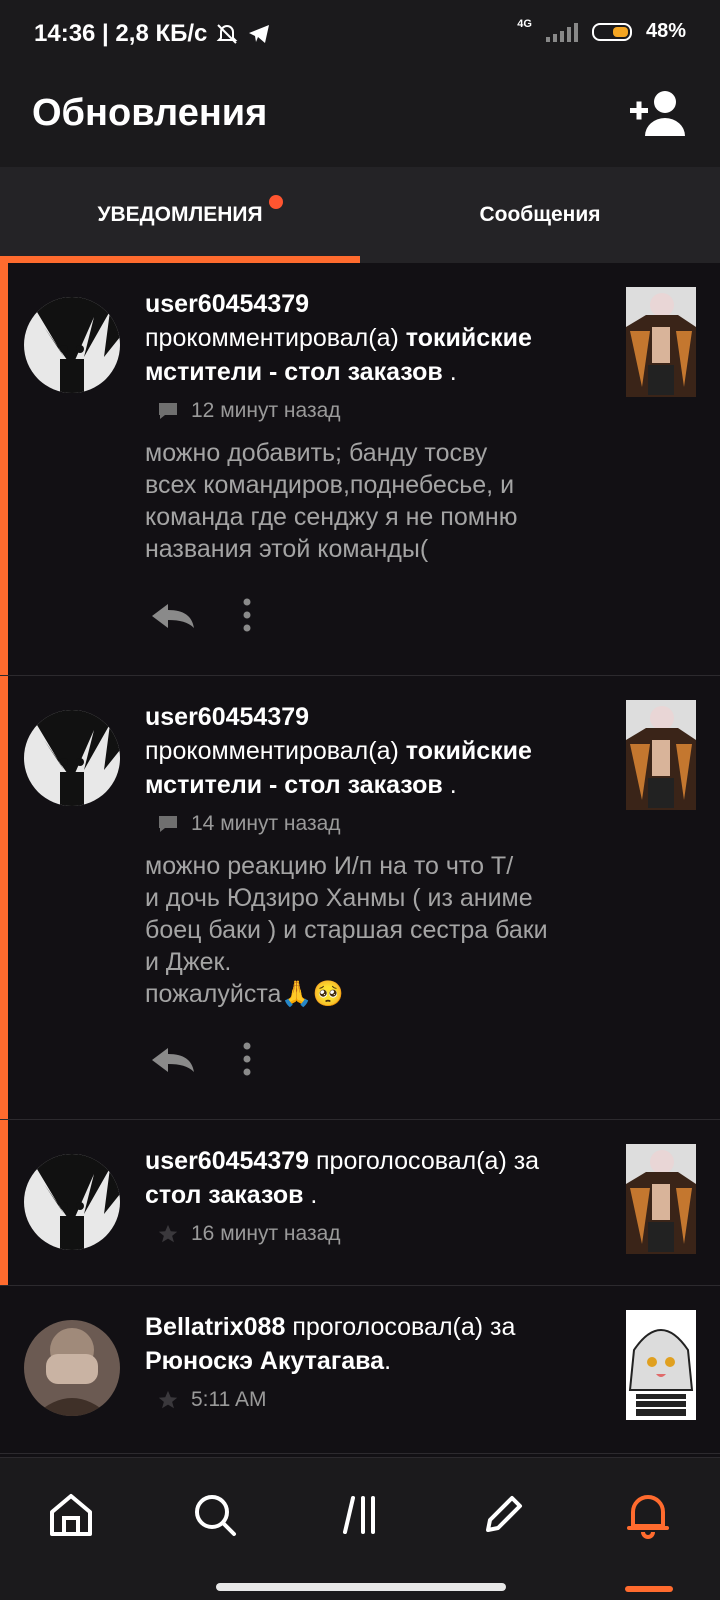 This screenshot has width=720, height=1600. I want to click on comment-line: команда где сенджу я не помню, so click(331, 517).